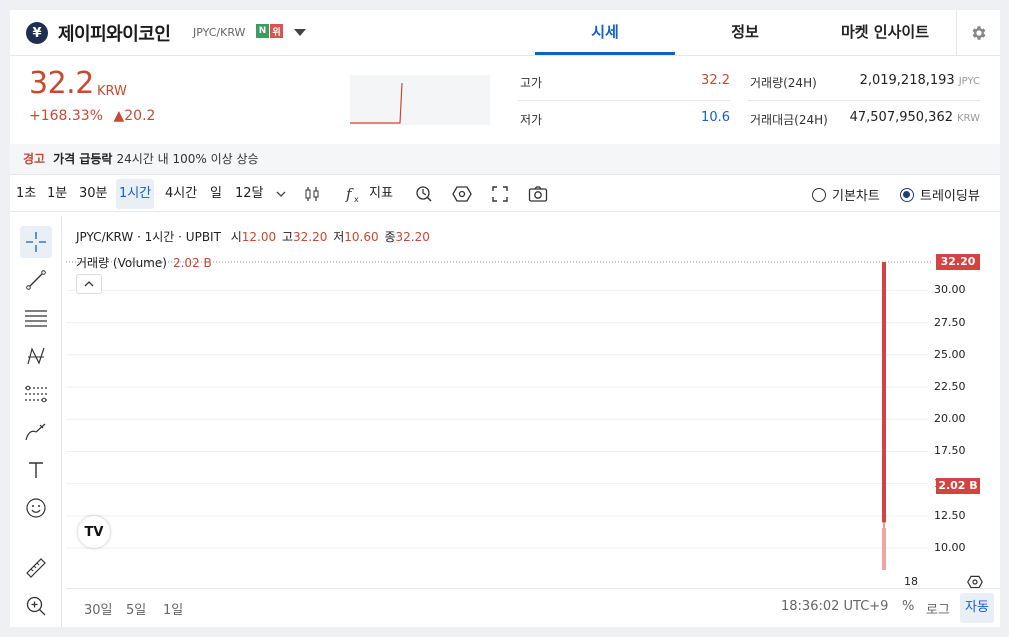 The height and width of the screenshot is (637, 1009). I want to click on radio-basic-chart: 기본차트, so click(846, 194).